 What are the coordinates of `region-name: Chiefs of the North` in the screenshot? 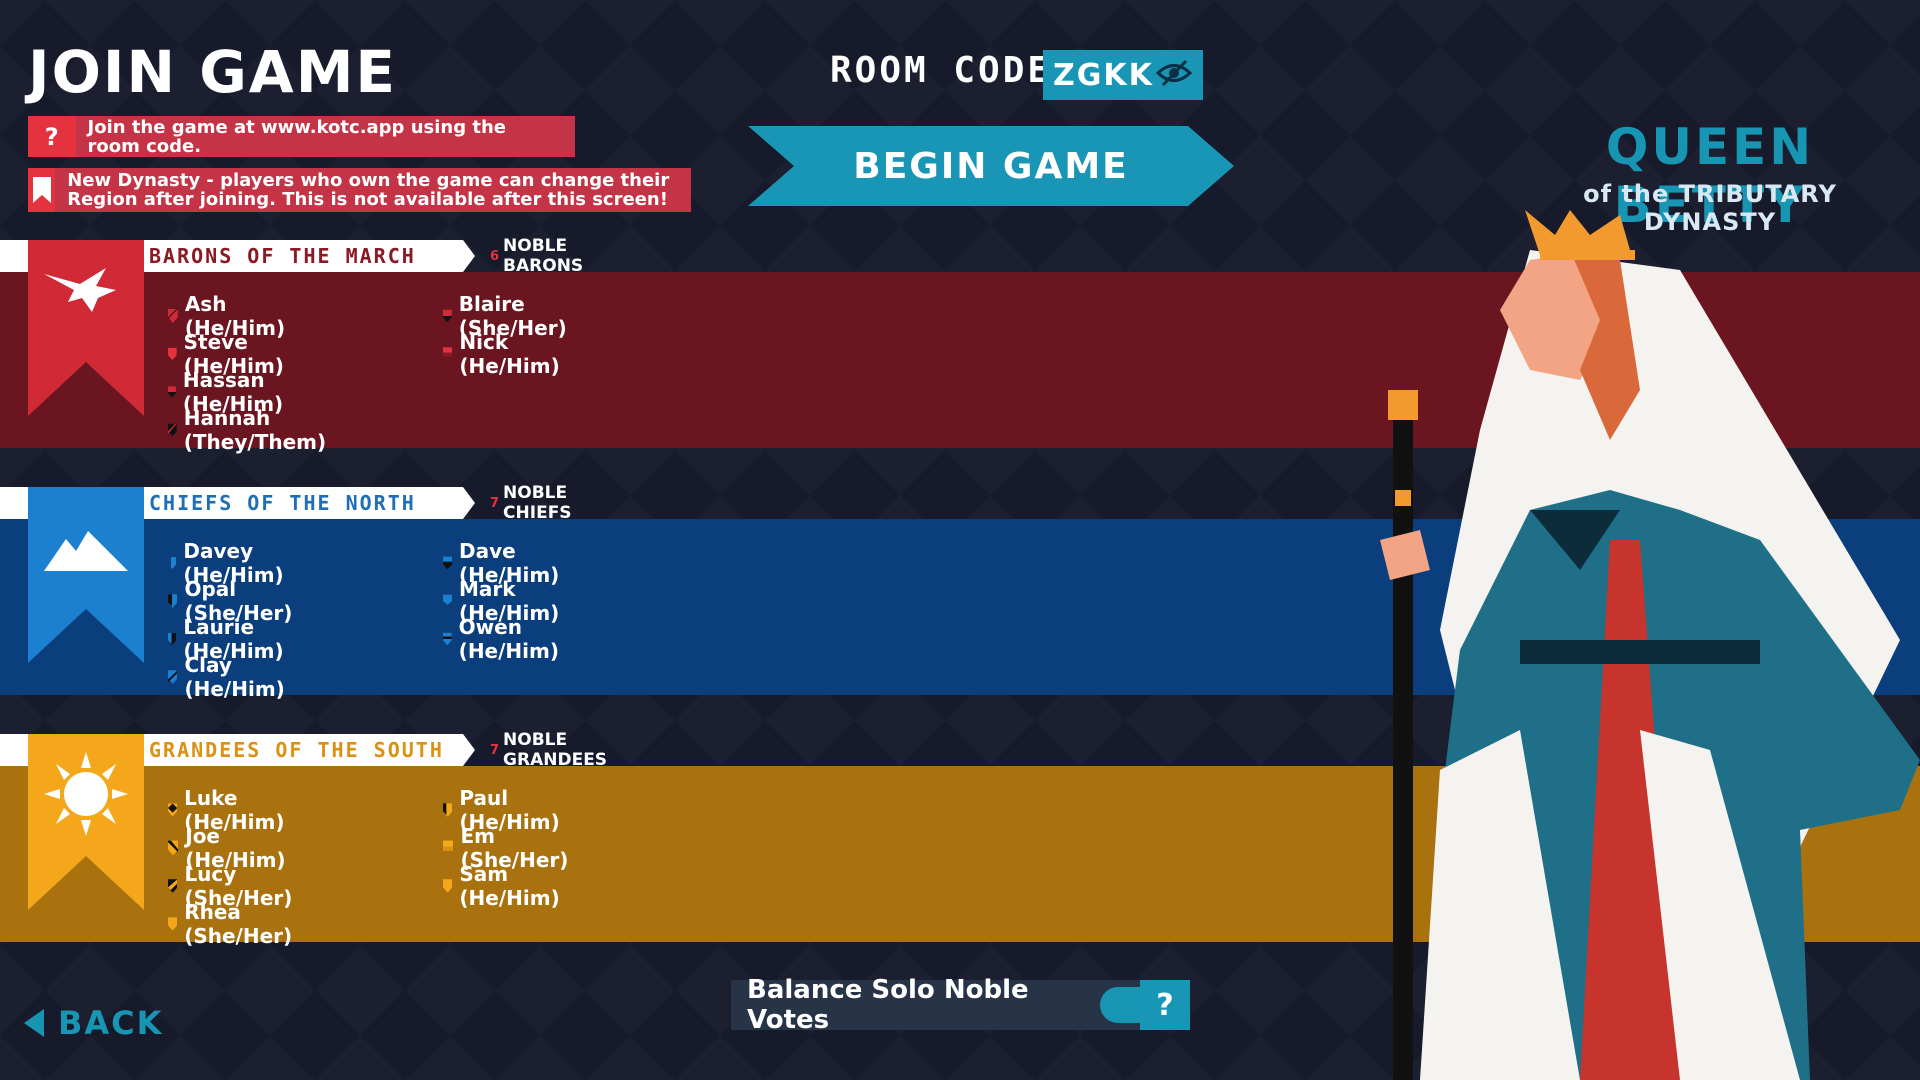 It's located at (282, 503).